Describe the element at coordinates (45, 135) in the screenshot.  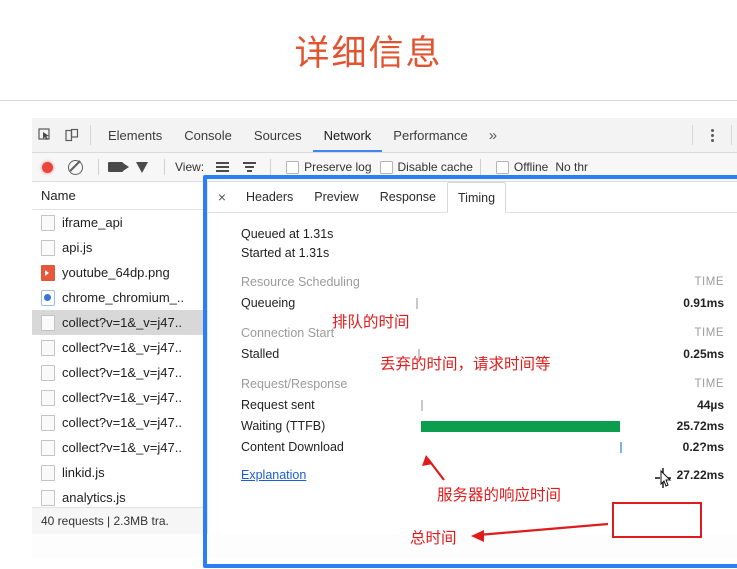
I see `inspect-element-icon` at that location.